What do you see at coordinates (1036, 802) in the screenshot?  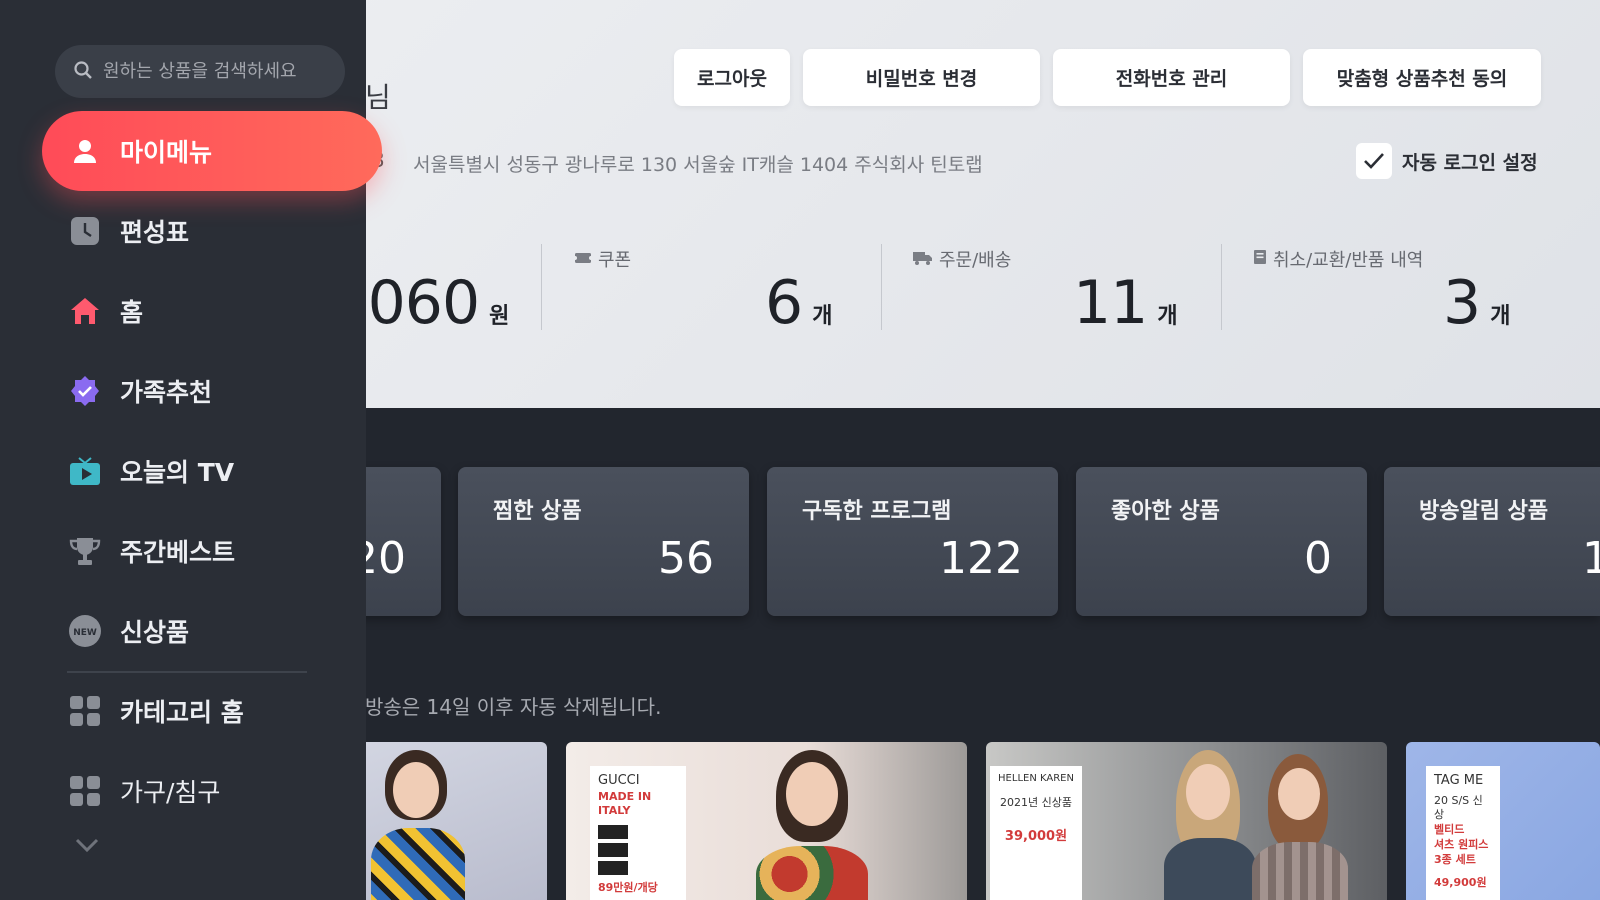 I see `poster-year: 2021년 신상품` at bounding box center [1036, 802].